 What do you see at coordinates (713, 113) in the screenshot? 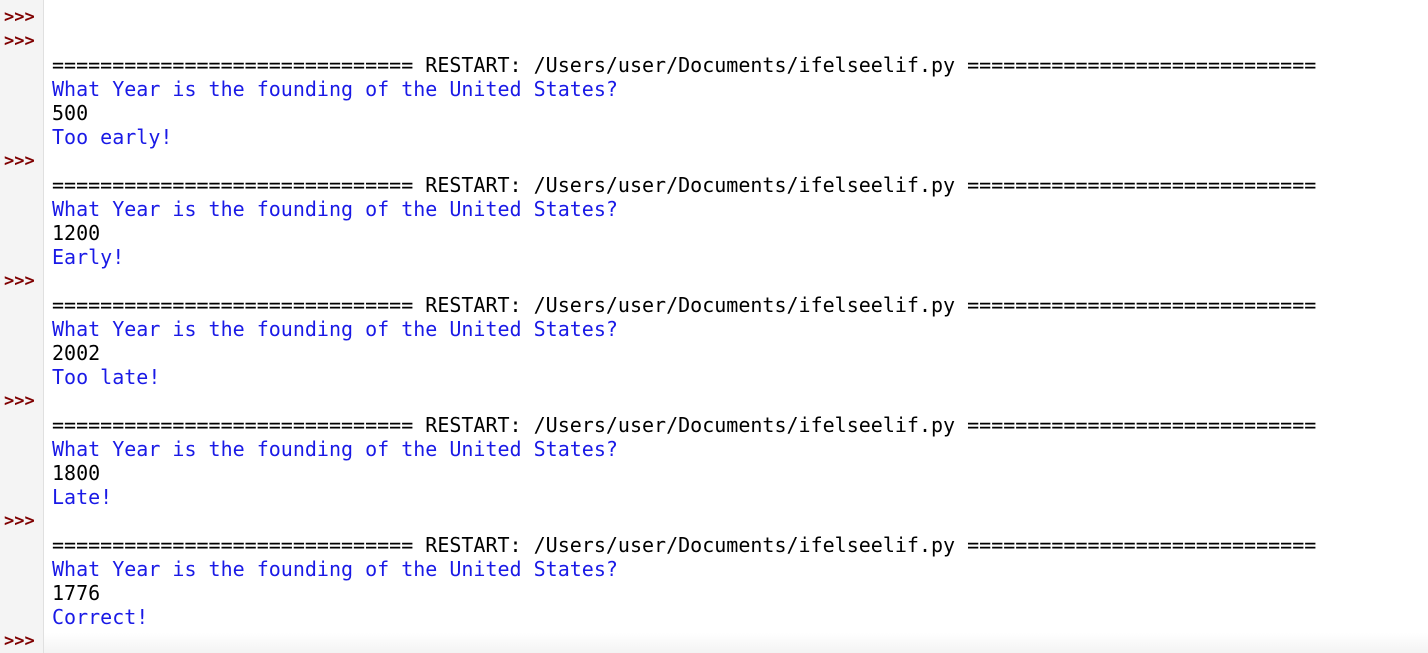
I see `shell-line-stdin: 500` at bounding box center [713, 113].